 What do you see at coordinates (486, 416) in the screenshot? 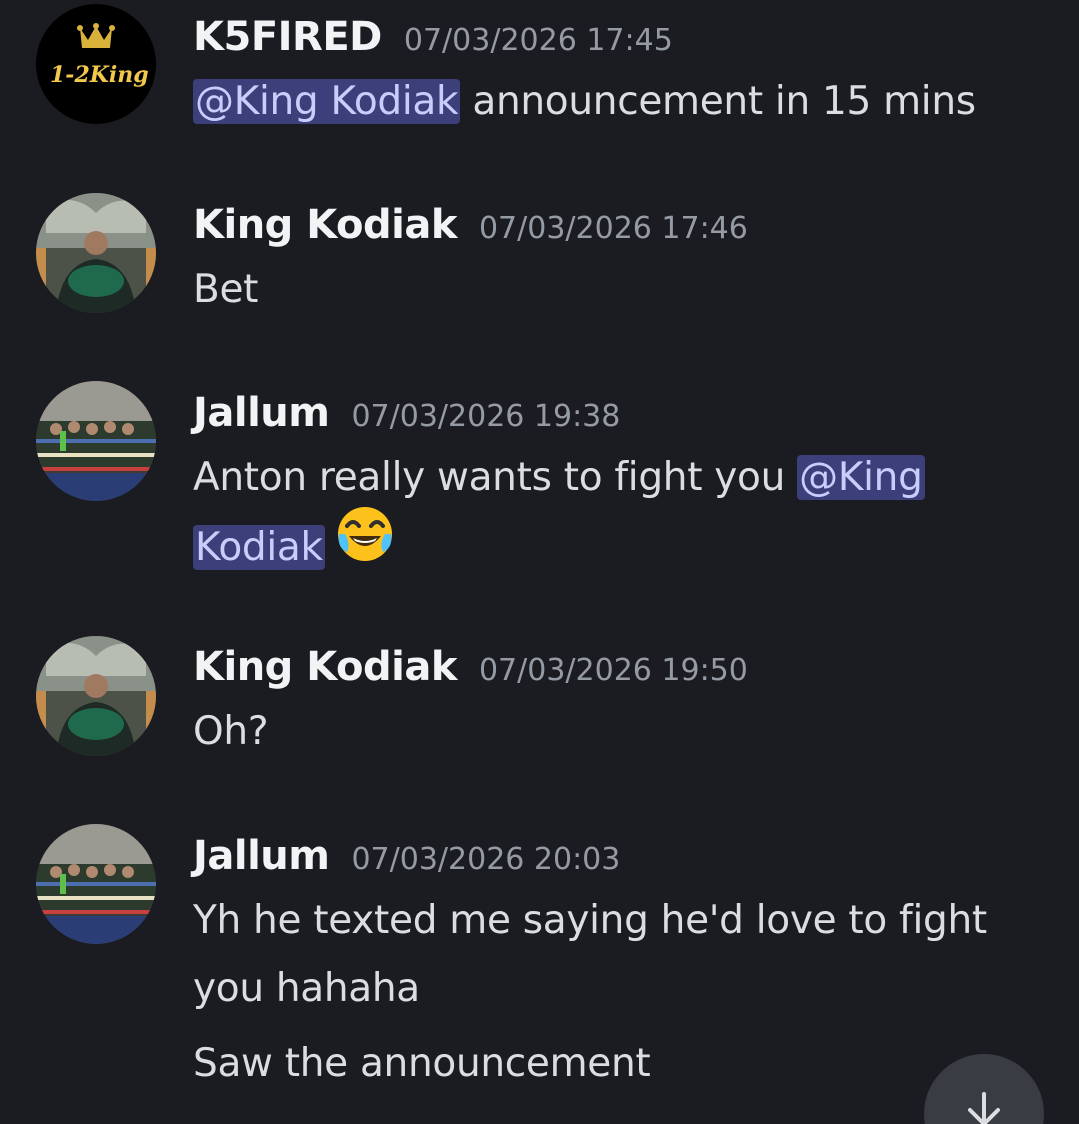
I see `timestamp: 07/03/2026 19:38` at bounding box center [486, 416].